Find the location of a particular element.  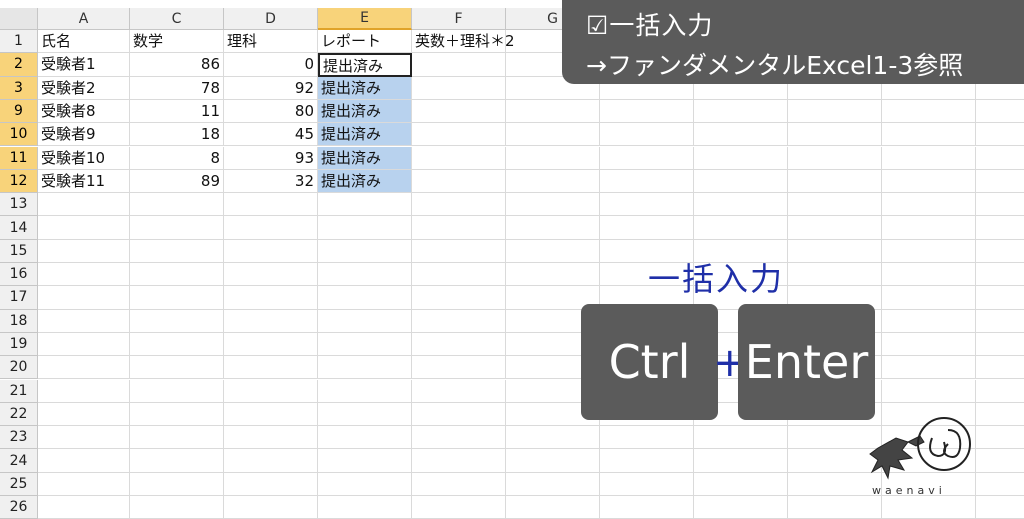

cell-d22 is located at coordinates (271, 414).